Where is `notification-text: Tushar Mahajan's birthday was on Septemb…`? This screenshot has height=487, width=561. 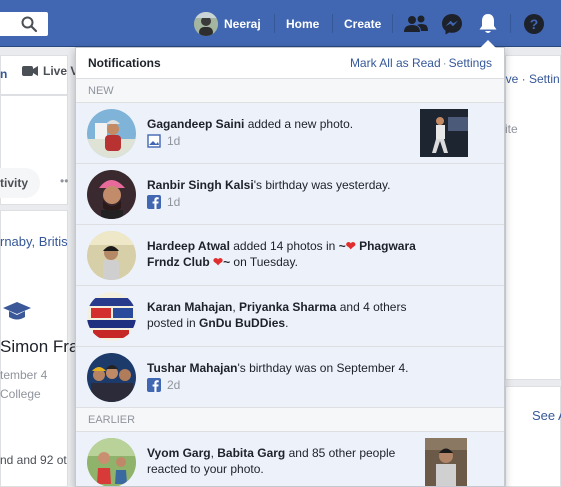
notification-text: Tushar Mahajan's birthday was on Septemb… is located at coordinates (284, 376).